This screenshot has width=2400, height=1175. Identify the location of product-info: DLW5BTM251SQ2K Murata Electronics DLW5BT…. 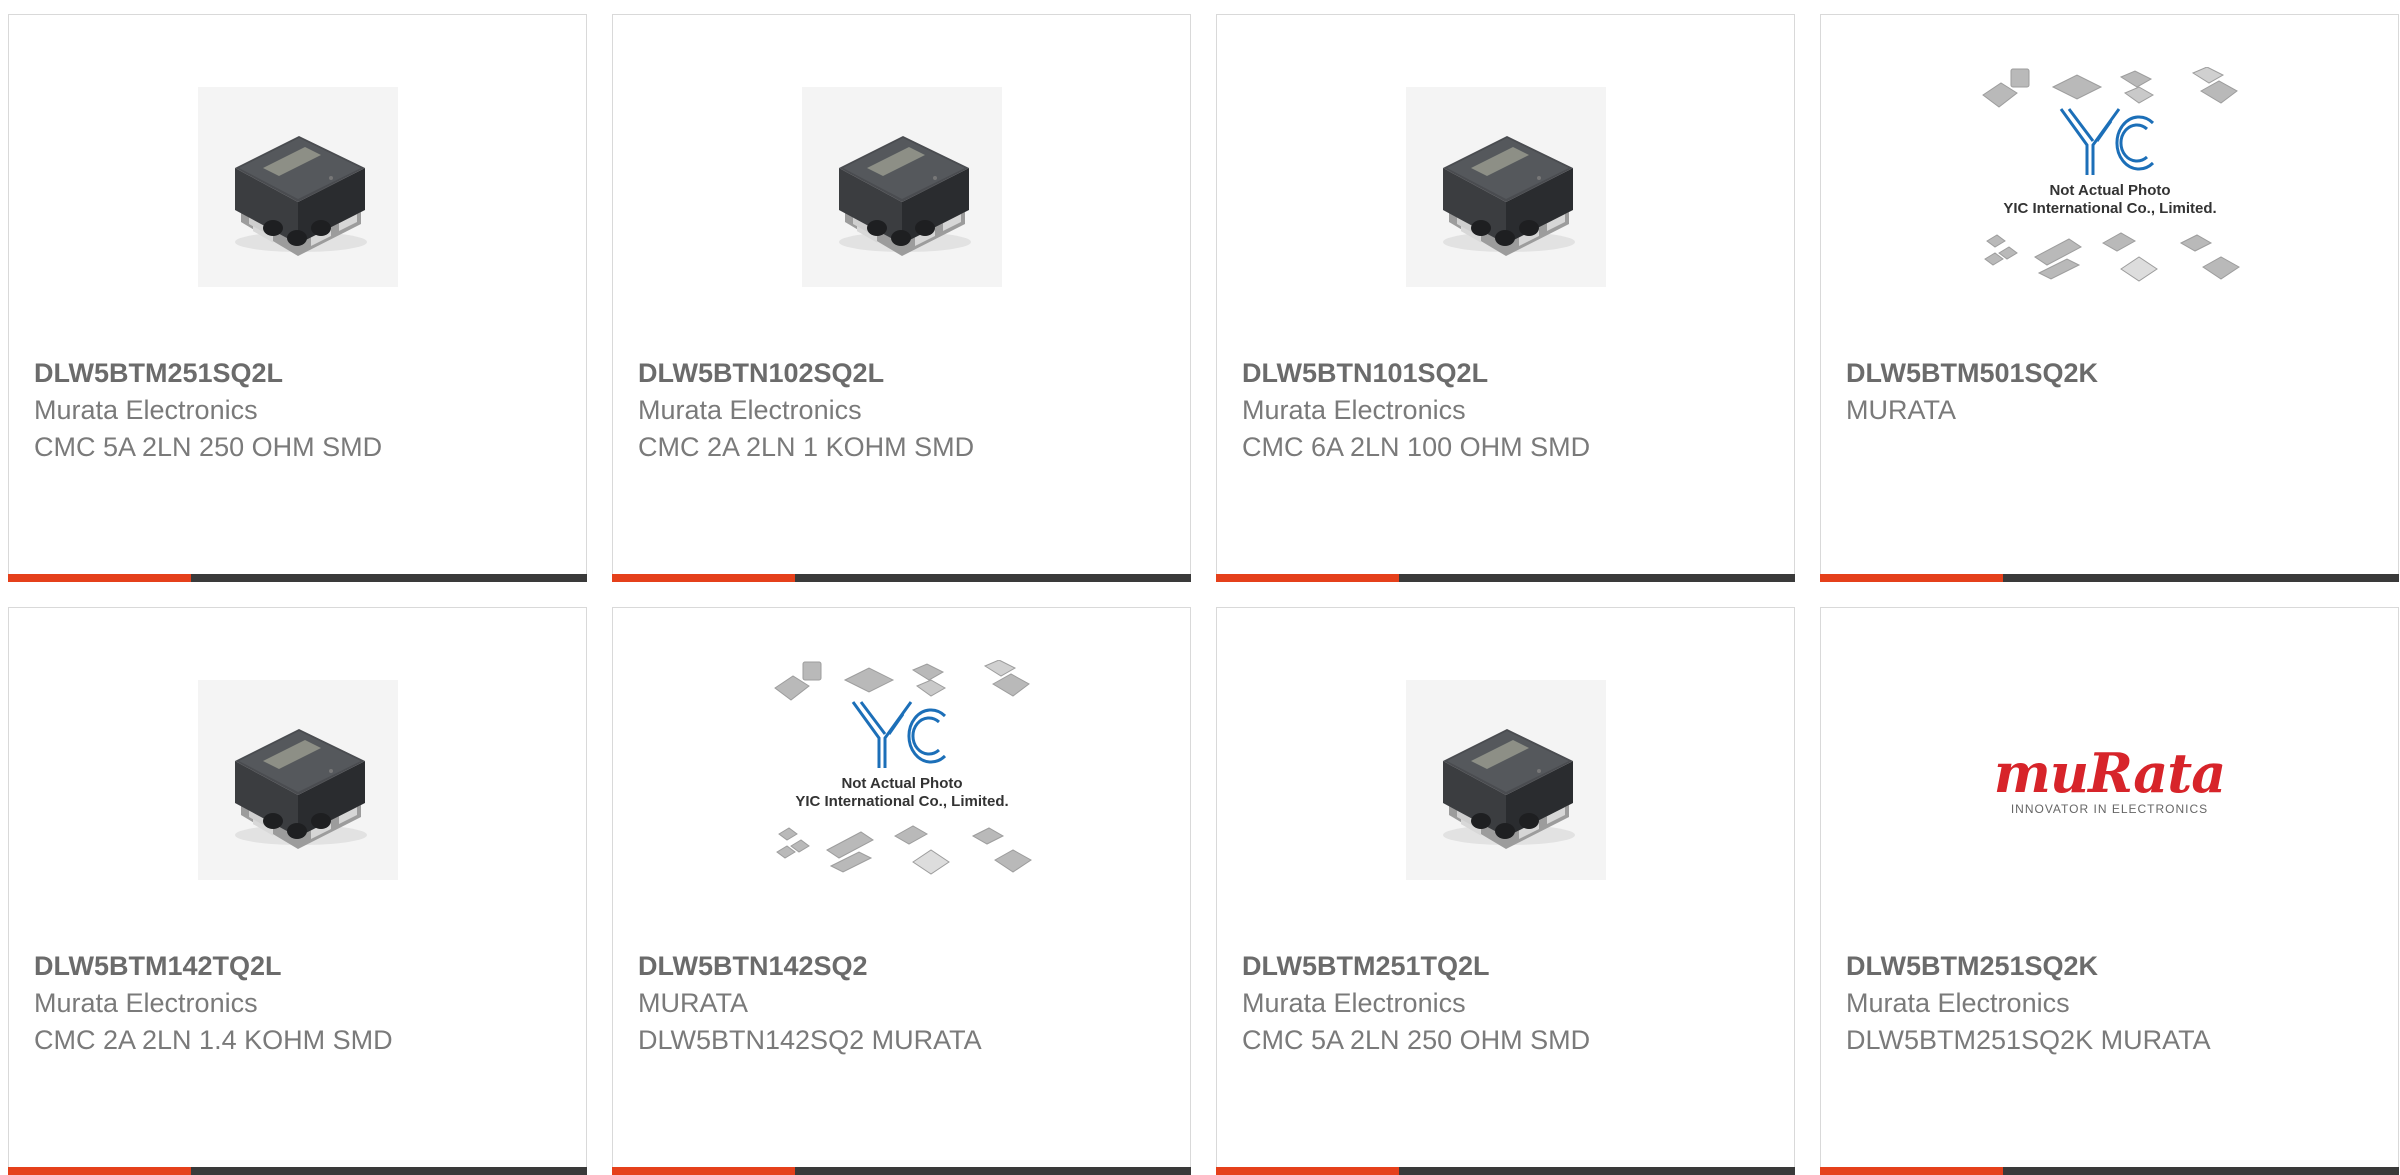
(2112, 1003).